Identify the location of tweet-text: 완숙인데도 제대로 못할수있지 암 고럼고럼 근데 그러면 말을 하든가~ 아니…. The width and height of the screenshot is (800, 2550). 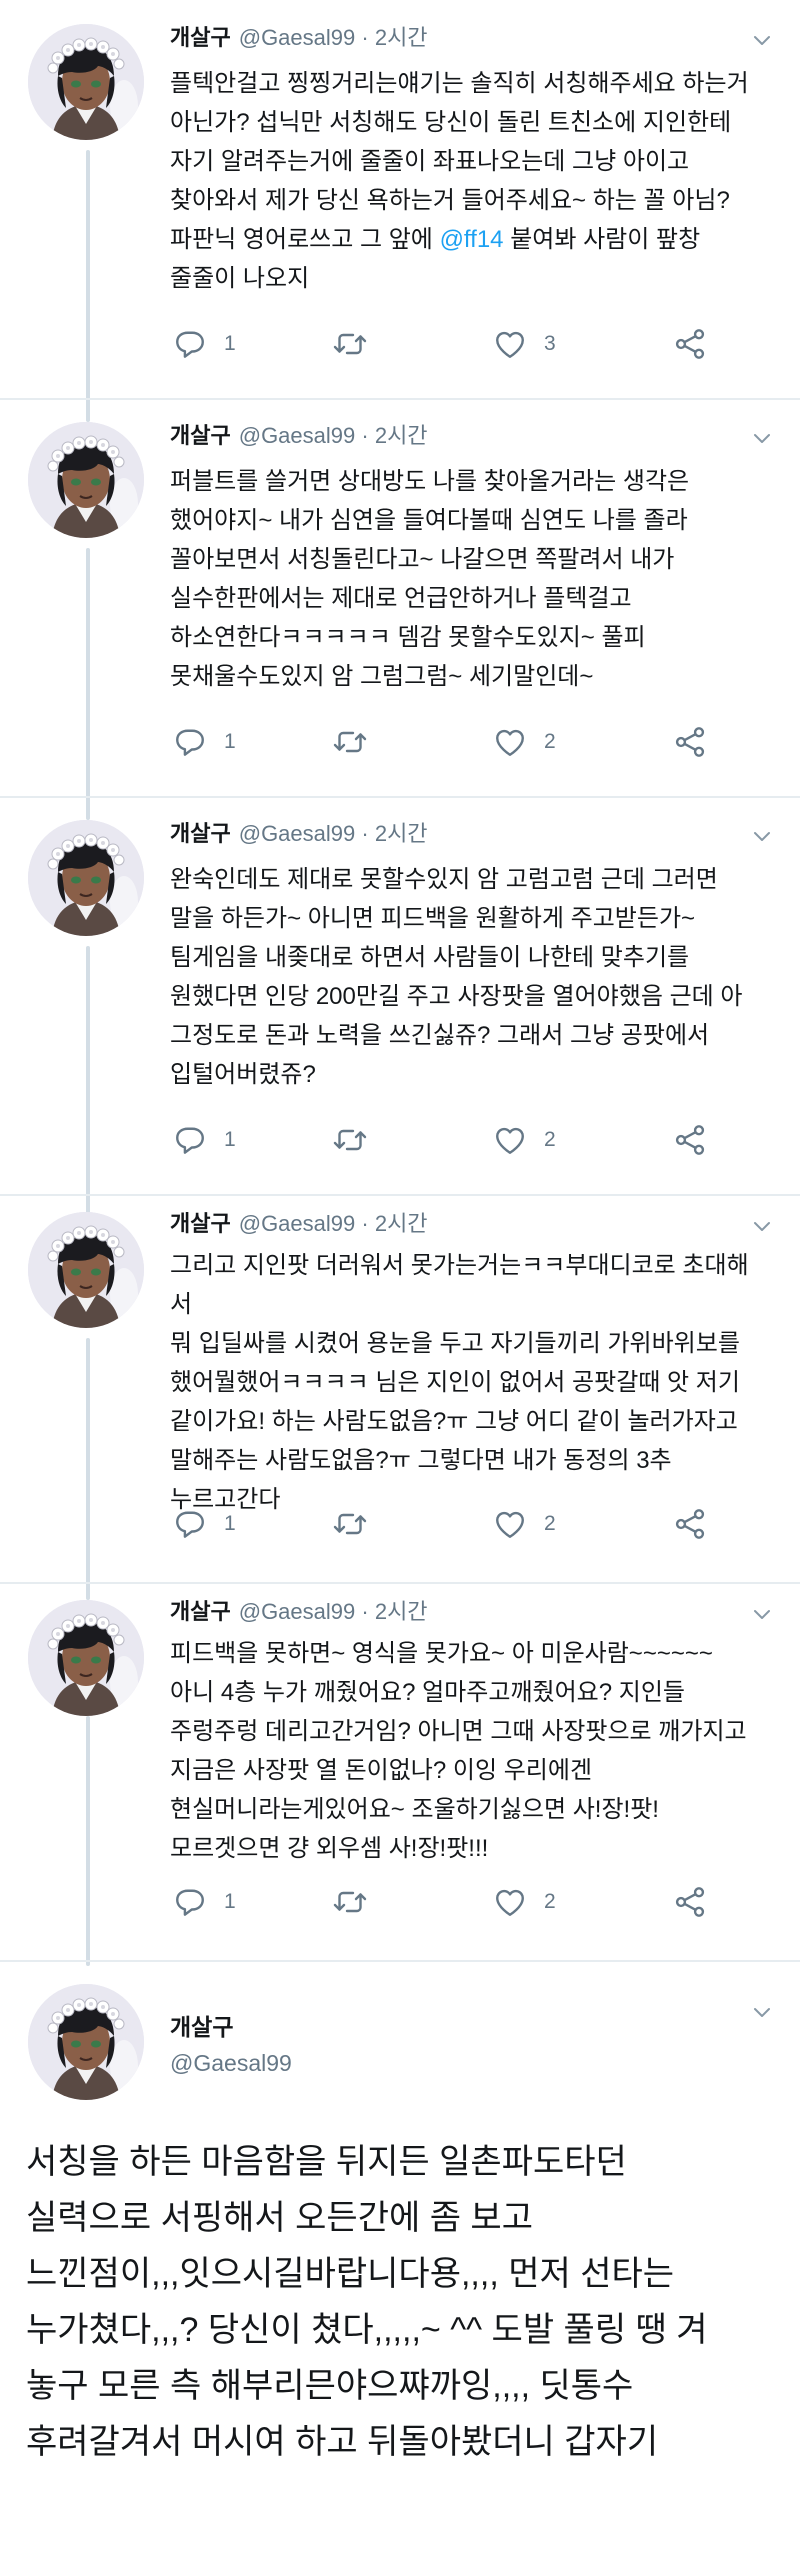
(456, 977).